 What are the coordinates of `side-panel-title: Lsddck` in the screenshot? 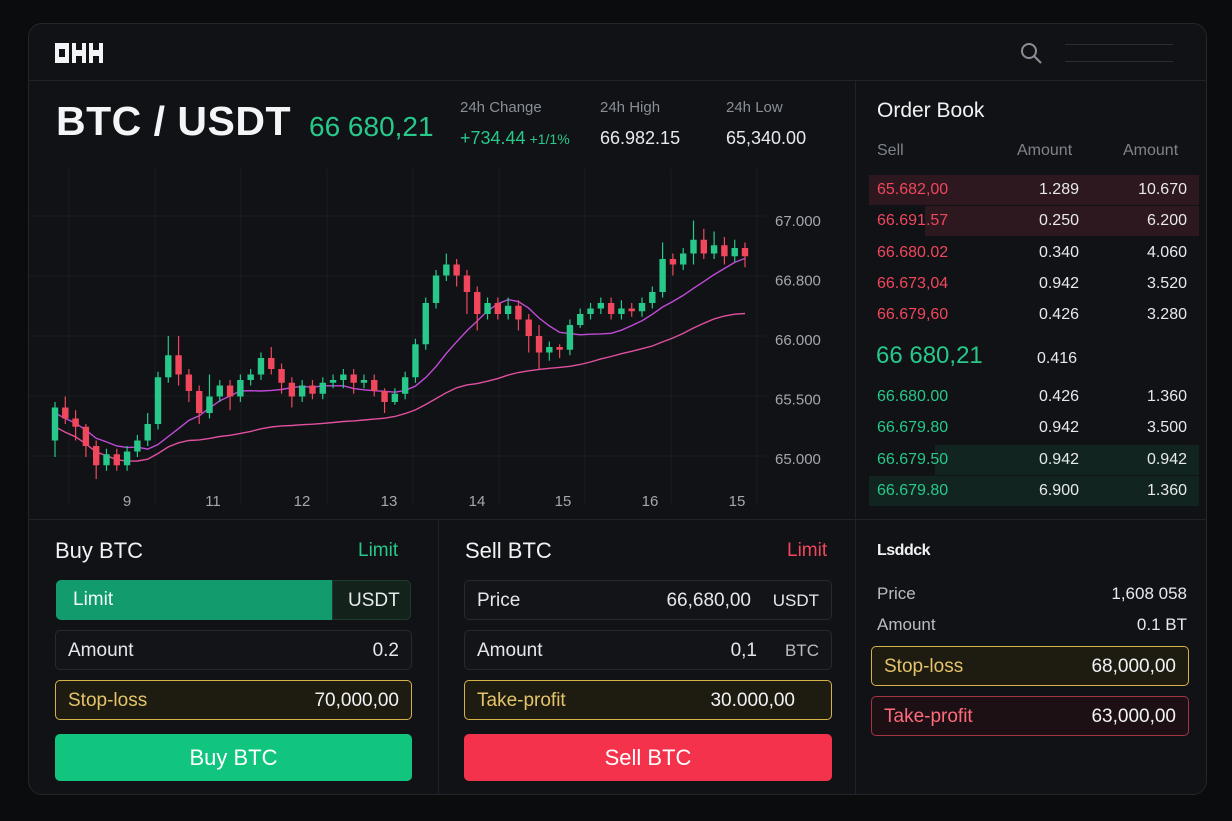 It's located at (904, 550).